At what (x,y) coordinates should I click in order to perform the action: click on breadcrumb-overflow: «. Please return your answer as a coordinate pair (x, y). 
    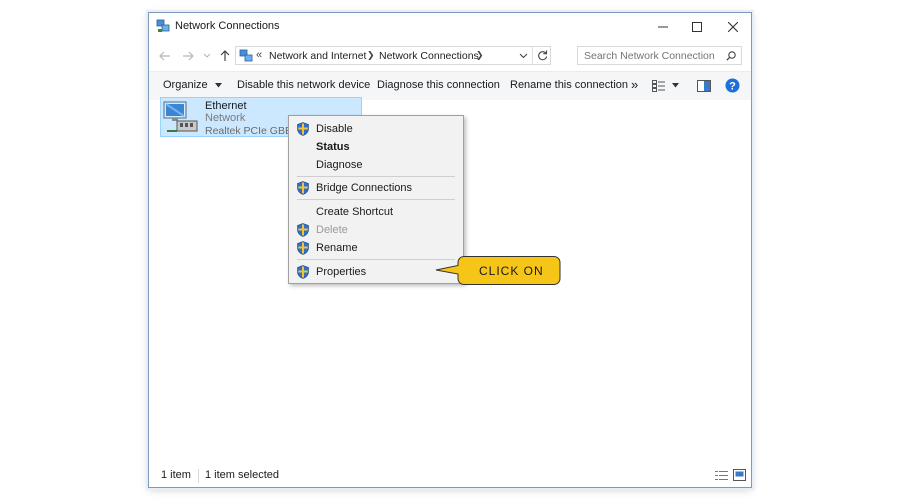
    Looking at the image, I should click on (259, 55).